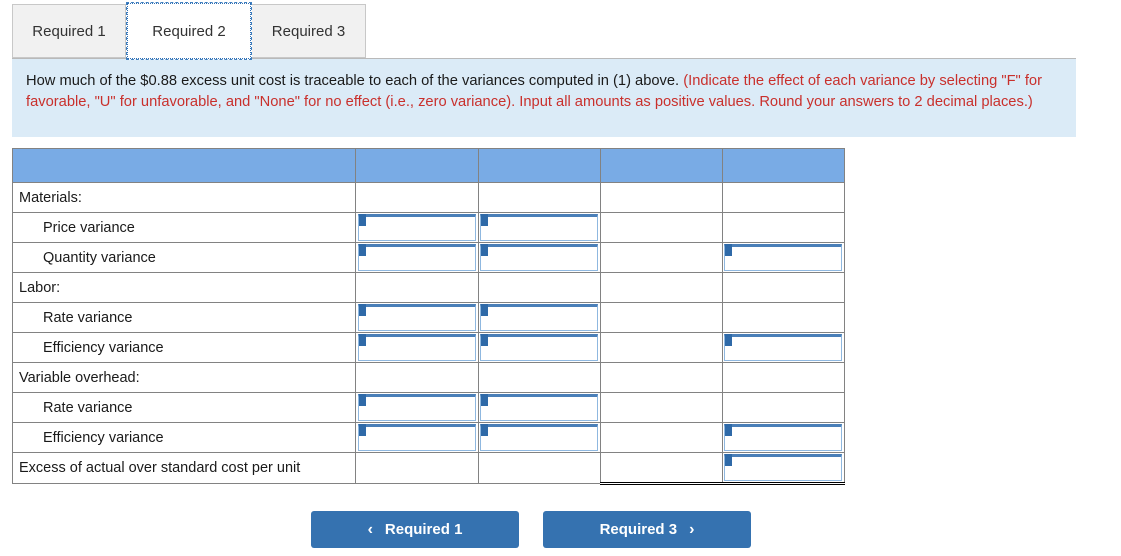 This screenshot has height=556, width=1121. What do you see at coordinates (103, 437) in the screenshot?
I see `row-label: Efficiency variance` at bounding box center [103, 437].